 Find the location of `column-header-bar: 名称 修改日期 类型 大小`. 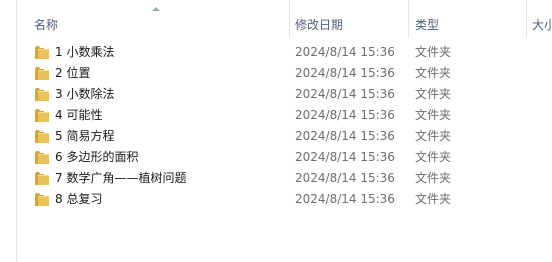

column-header-bar: 名称 修改日期 类型 大小 is located at coordinates (284, 19).